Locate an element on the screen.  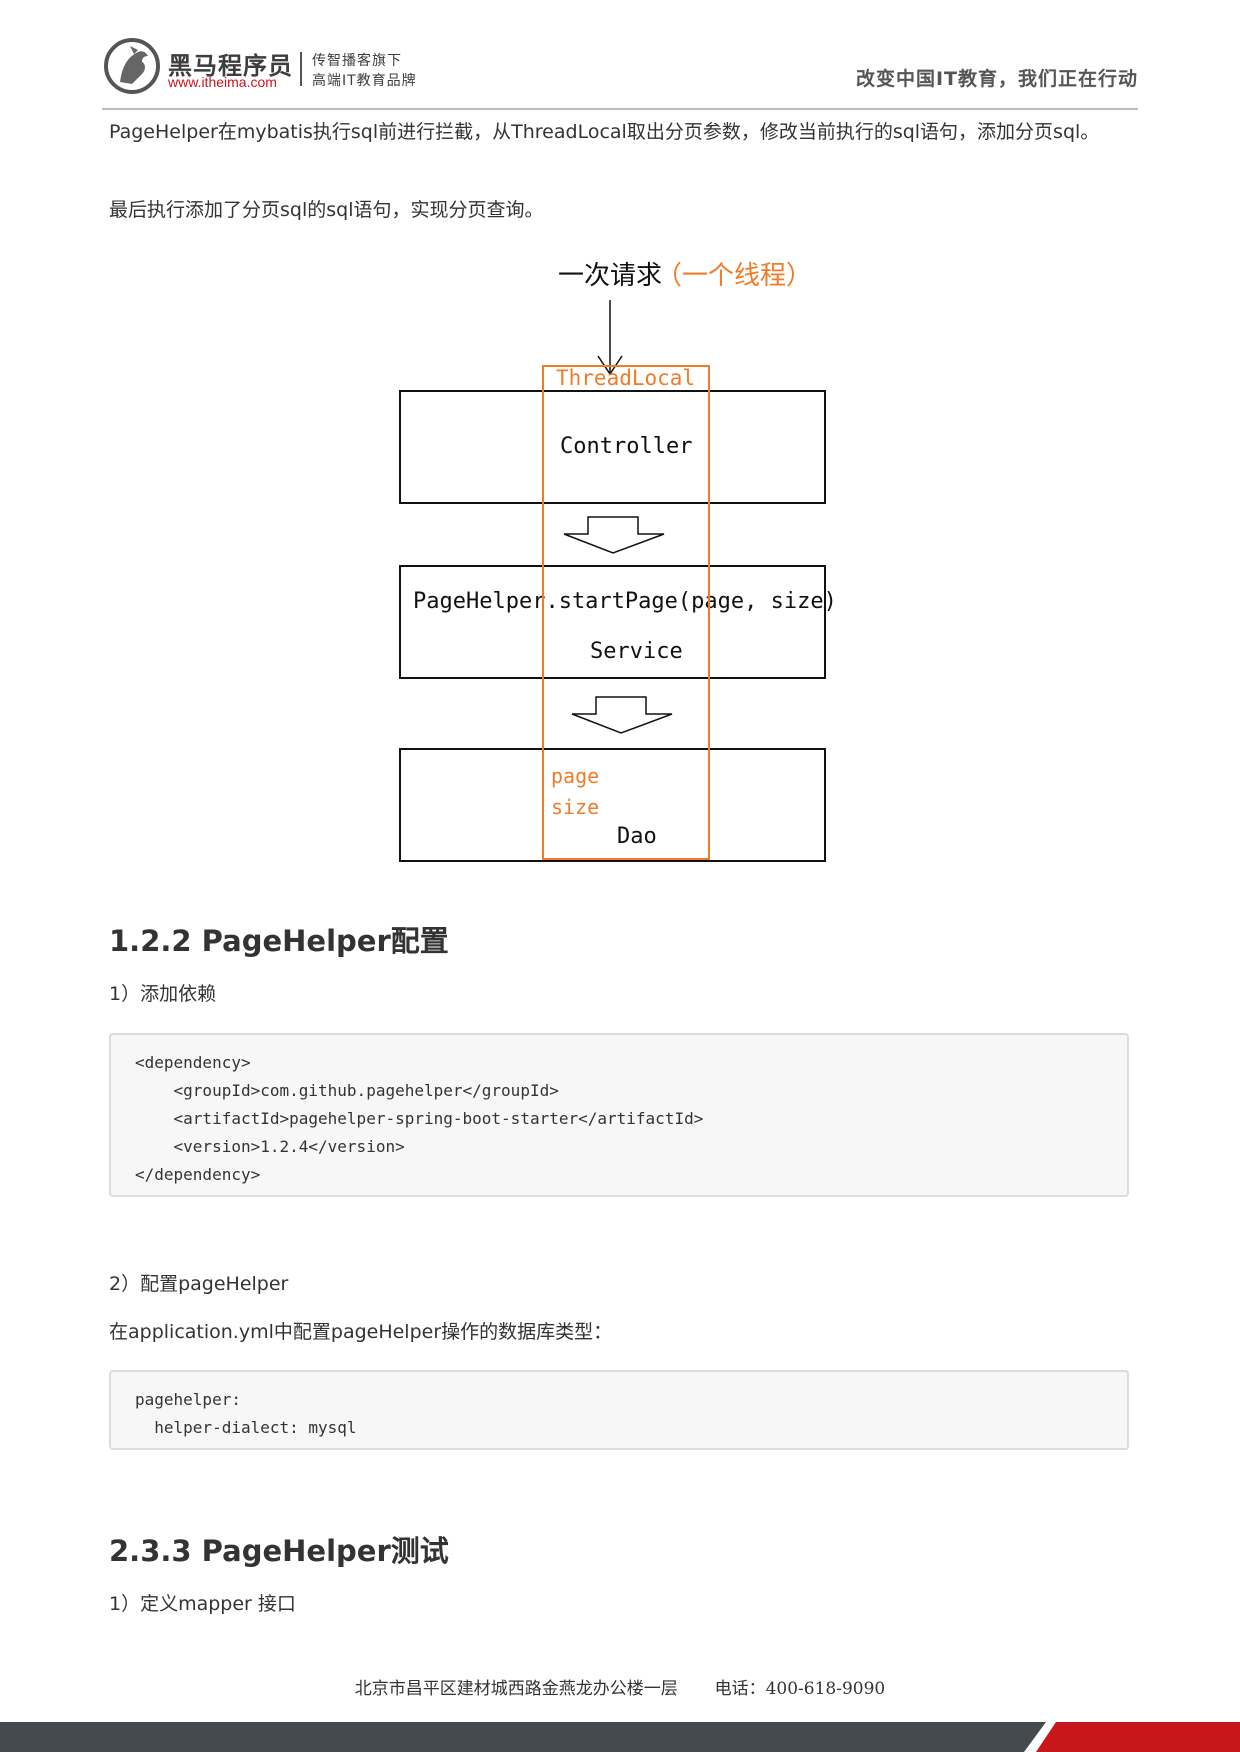
code-line: pagehelper: is located at coordinates (188, 1399).